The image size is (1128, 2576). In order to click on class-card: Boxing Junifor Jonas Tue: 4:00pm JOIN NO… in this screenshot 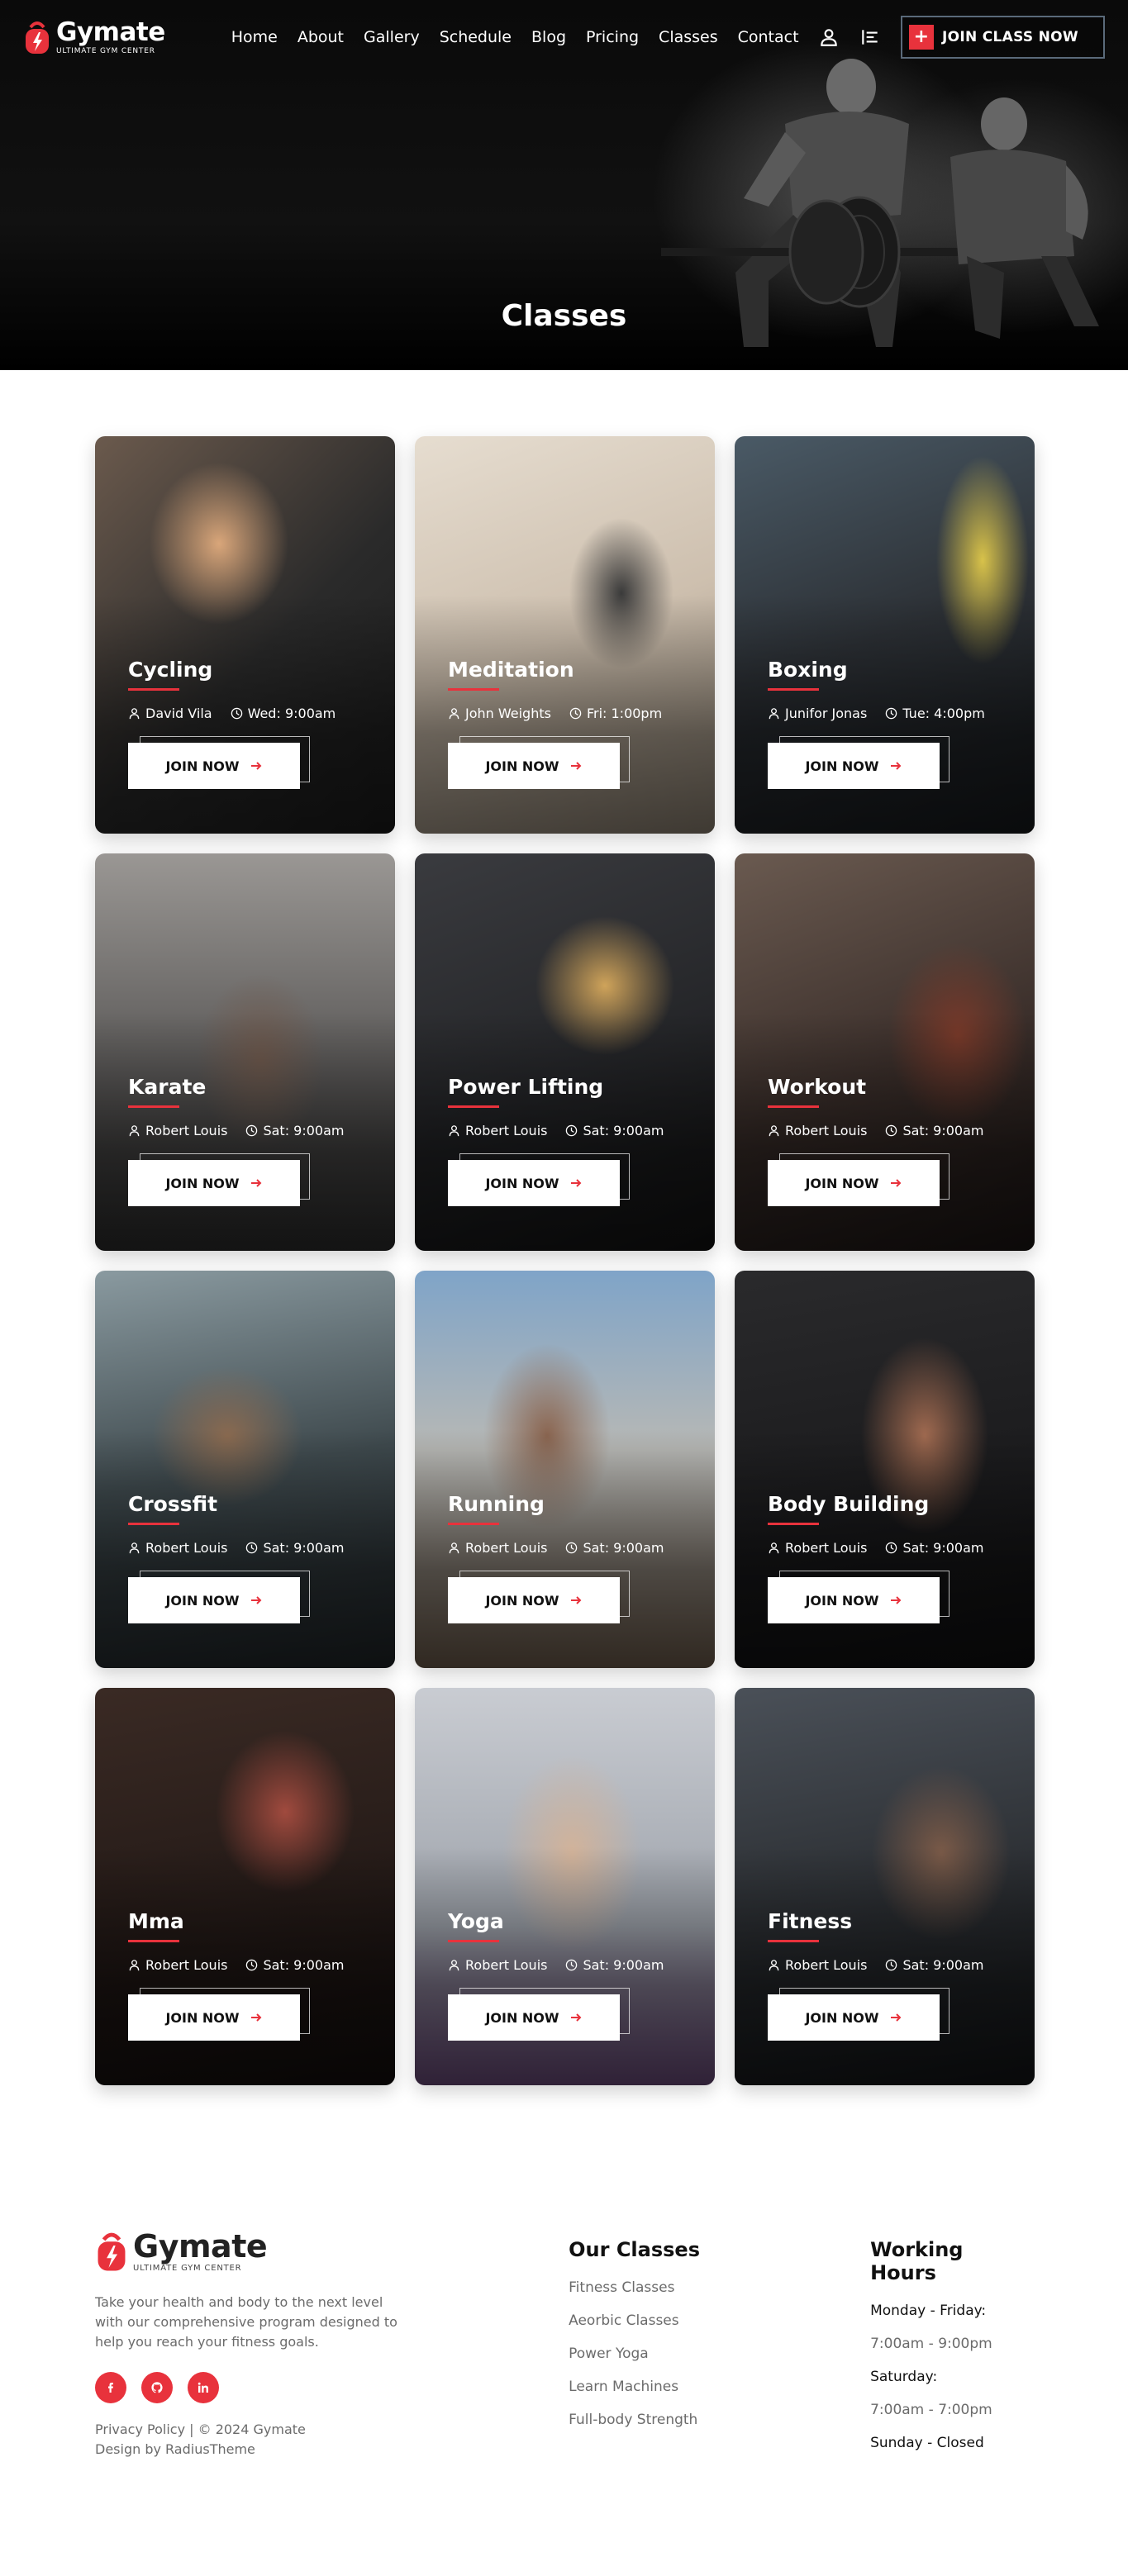, I will do `click(885, 635)`.